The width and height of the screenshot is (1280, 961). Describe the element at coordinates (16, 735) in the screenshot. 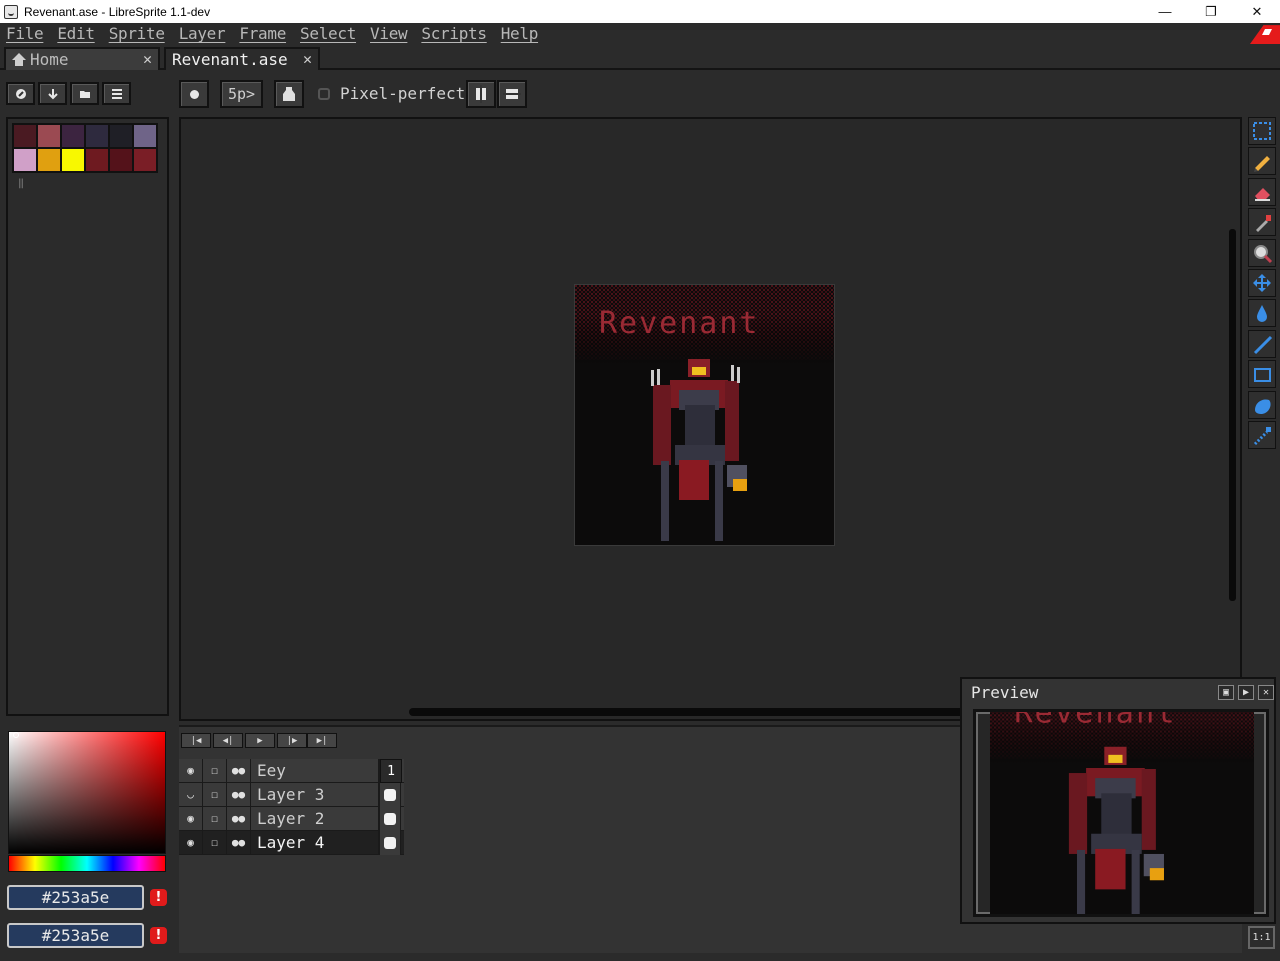

I see `color-picker-cursor` at that location.